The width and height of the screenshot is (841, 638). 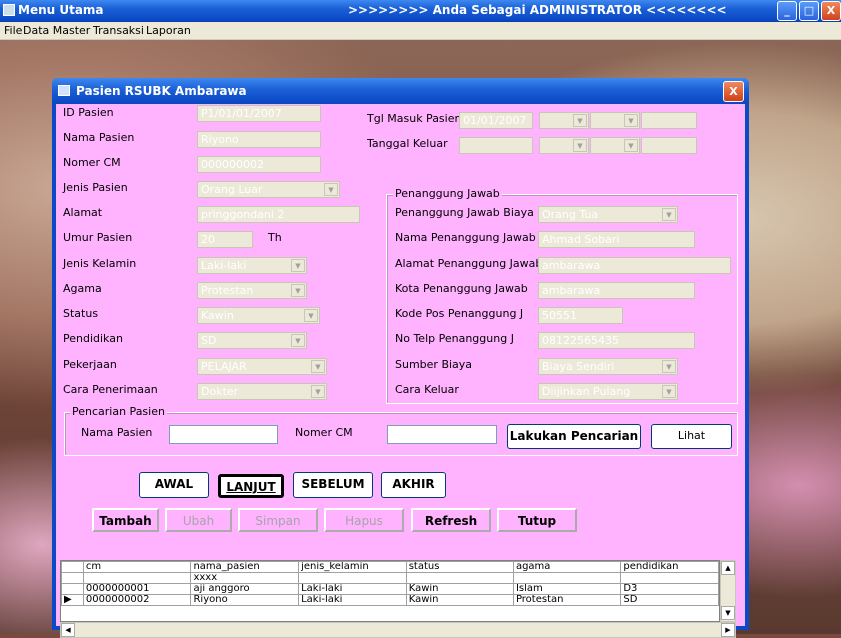 I want to click on lanjut-button: LANJUT, so click(x=251, y=486).